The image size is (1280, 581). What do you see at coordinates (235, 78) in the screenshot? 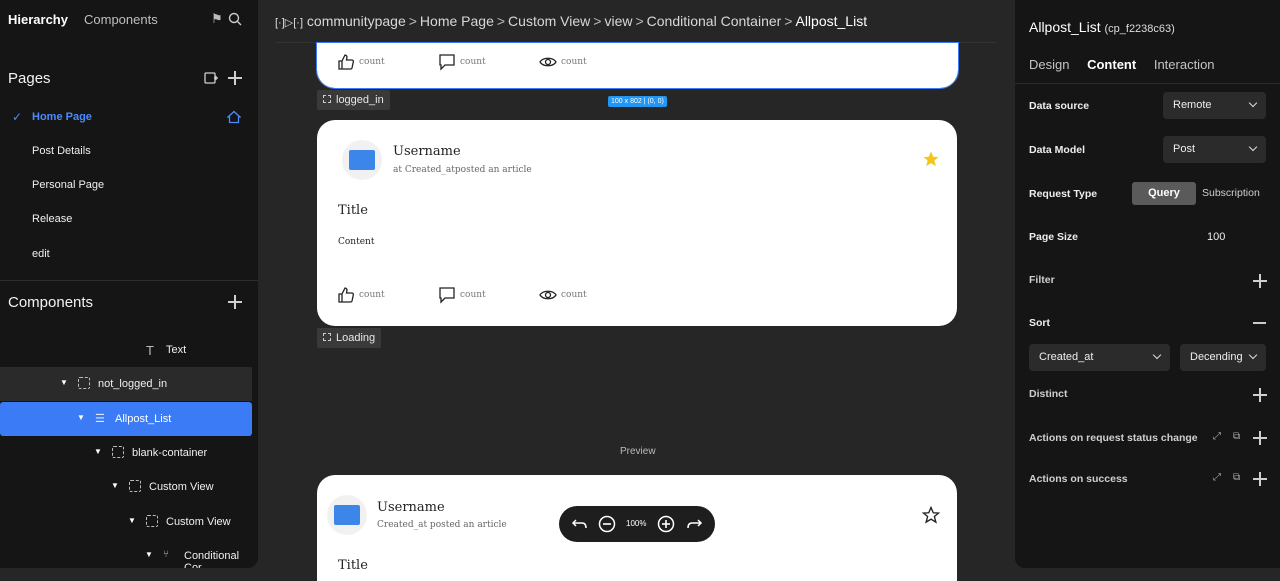
I see `add-page-icon` at bounding box center [235, 78].